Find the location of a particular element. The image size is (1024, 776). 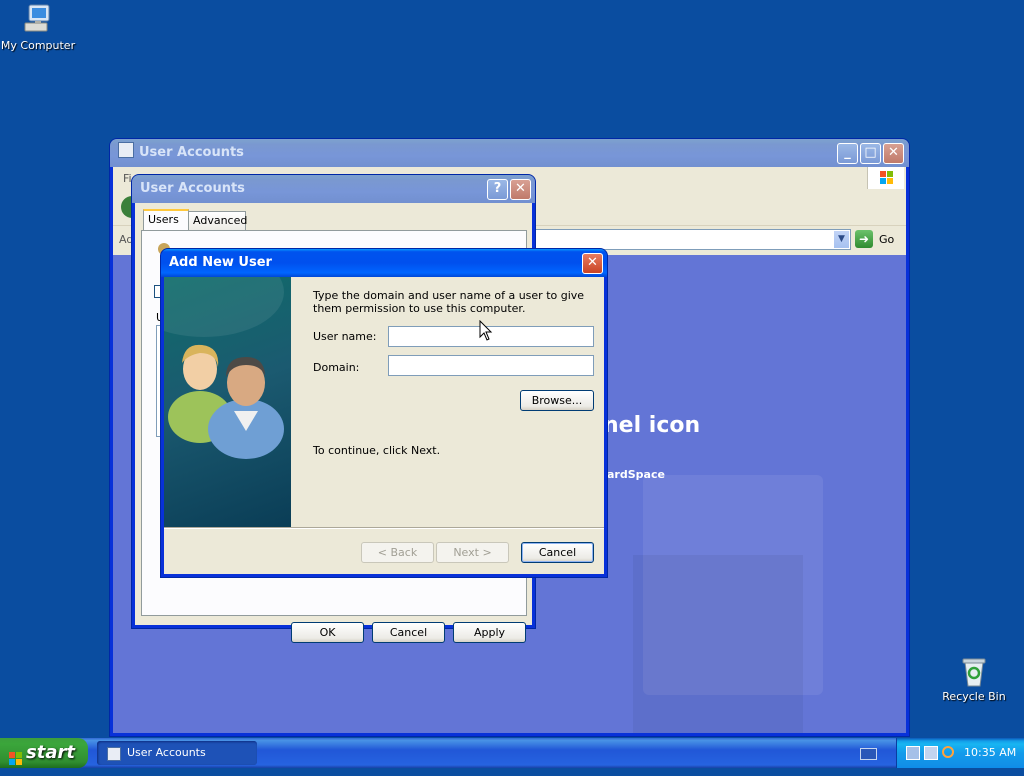

maximize-button: □ is located at coordinates (870, 153).